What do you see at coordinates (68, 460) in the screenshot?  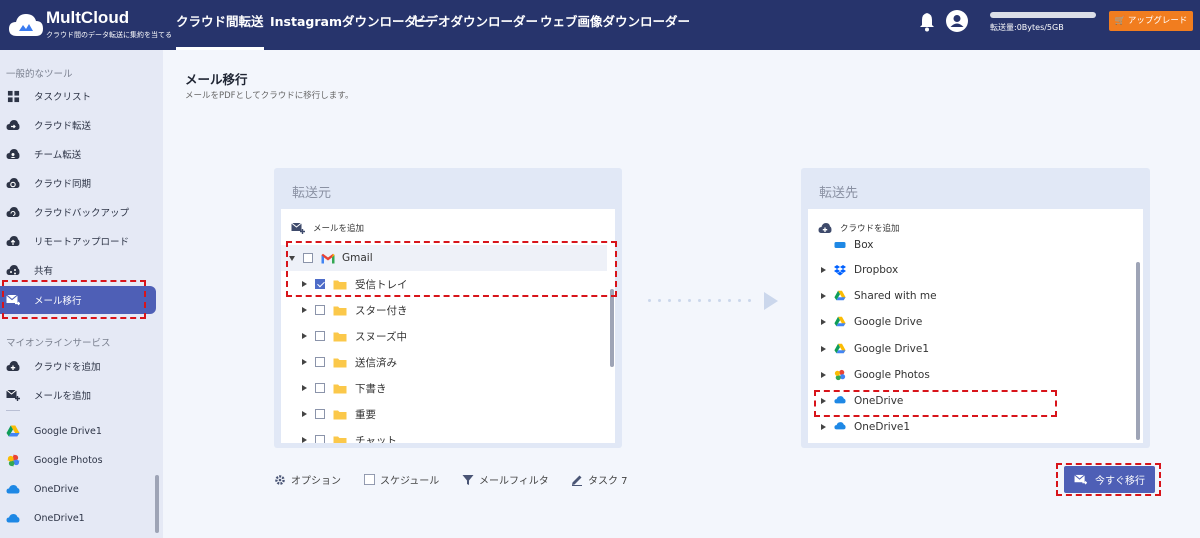 I see `sidebar-item-label: Google Photos` at bounding box center [68, 460].